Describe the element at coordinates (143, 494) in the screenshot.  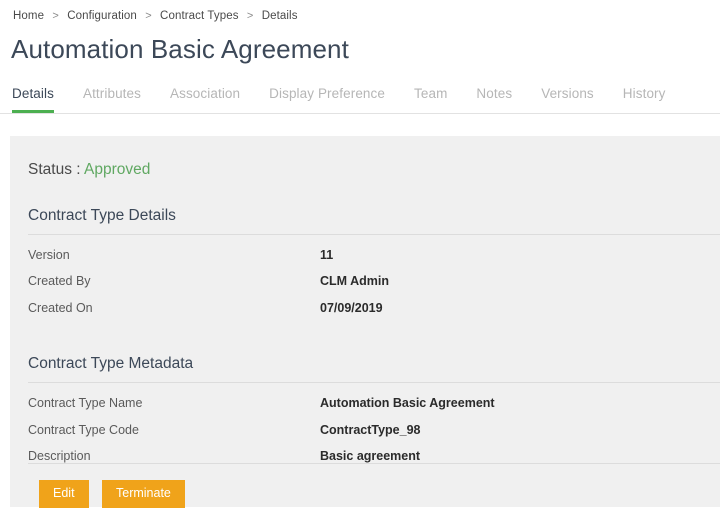
I see `terminate-button: Terminate` at that location.